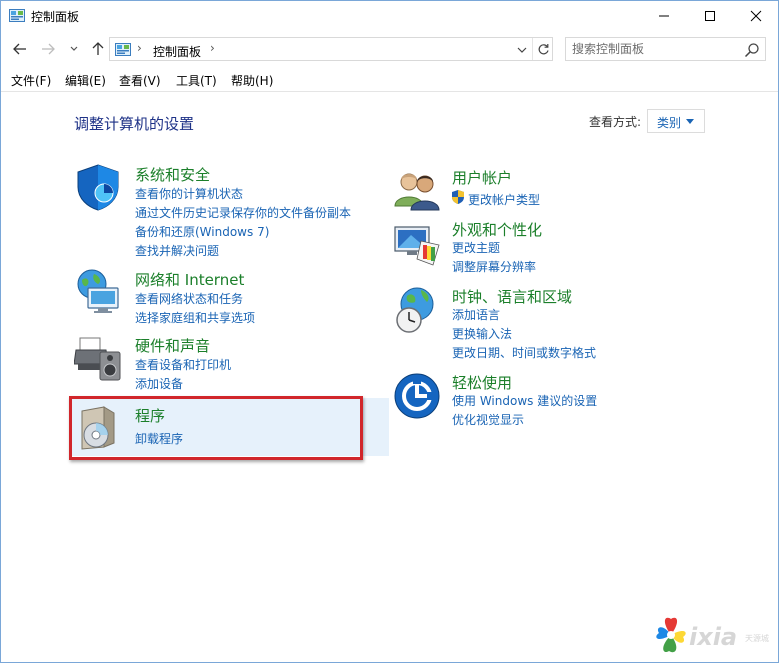 This screenshot has width=779, height=663. What do you see at coordinates (671, 635) in the screenshot?
I see `watermark-flower-icon` at bounding box center [671, 635].